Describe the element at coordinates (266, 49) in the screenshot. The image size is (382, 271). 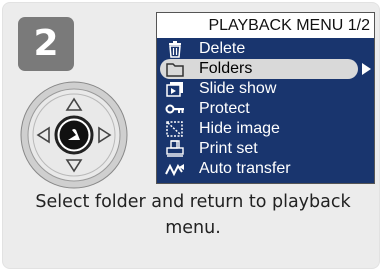
I see `menu-item-delete: Delete` at that location.